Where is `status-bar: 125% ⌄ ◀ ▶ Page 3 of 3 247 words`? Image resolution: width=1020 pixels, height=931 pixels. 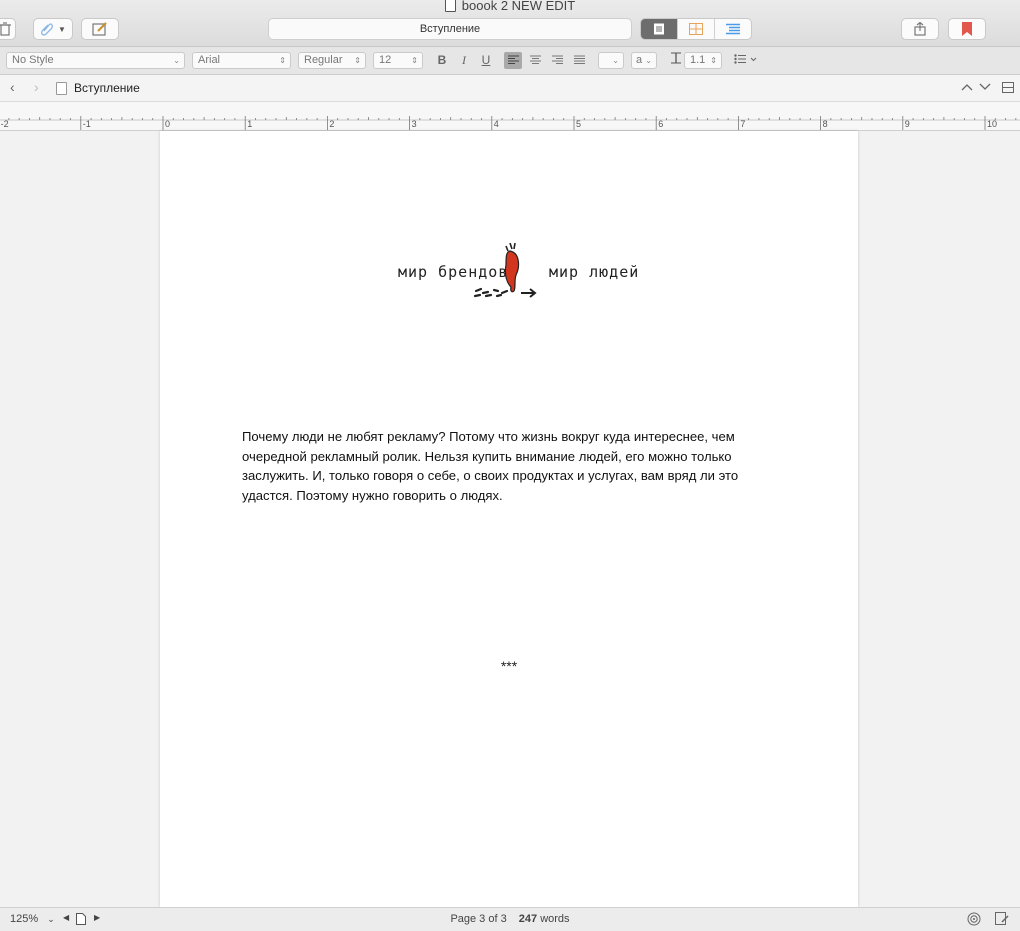
status-bar: 125% ⌄ ◀ ▶ Page 3 of 3 247 words is located at coordinates (510, 919).